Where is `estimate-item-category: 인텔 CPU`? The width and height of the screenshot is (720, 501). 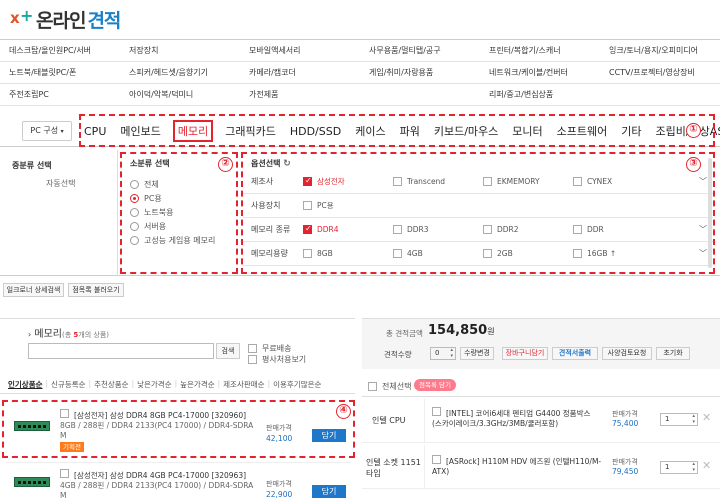
estimate-item-category: 인텔 CPU is located at coordinates (389, 420).